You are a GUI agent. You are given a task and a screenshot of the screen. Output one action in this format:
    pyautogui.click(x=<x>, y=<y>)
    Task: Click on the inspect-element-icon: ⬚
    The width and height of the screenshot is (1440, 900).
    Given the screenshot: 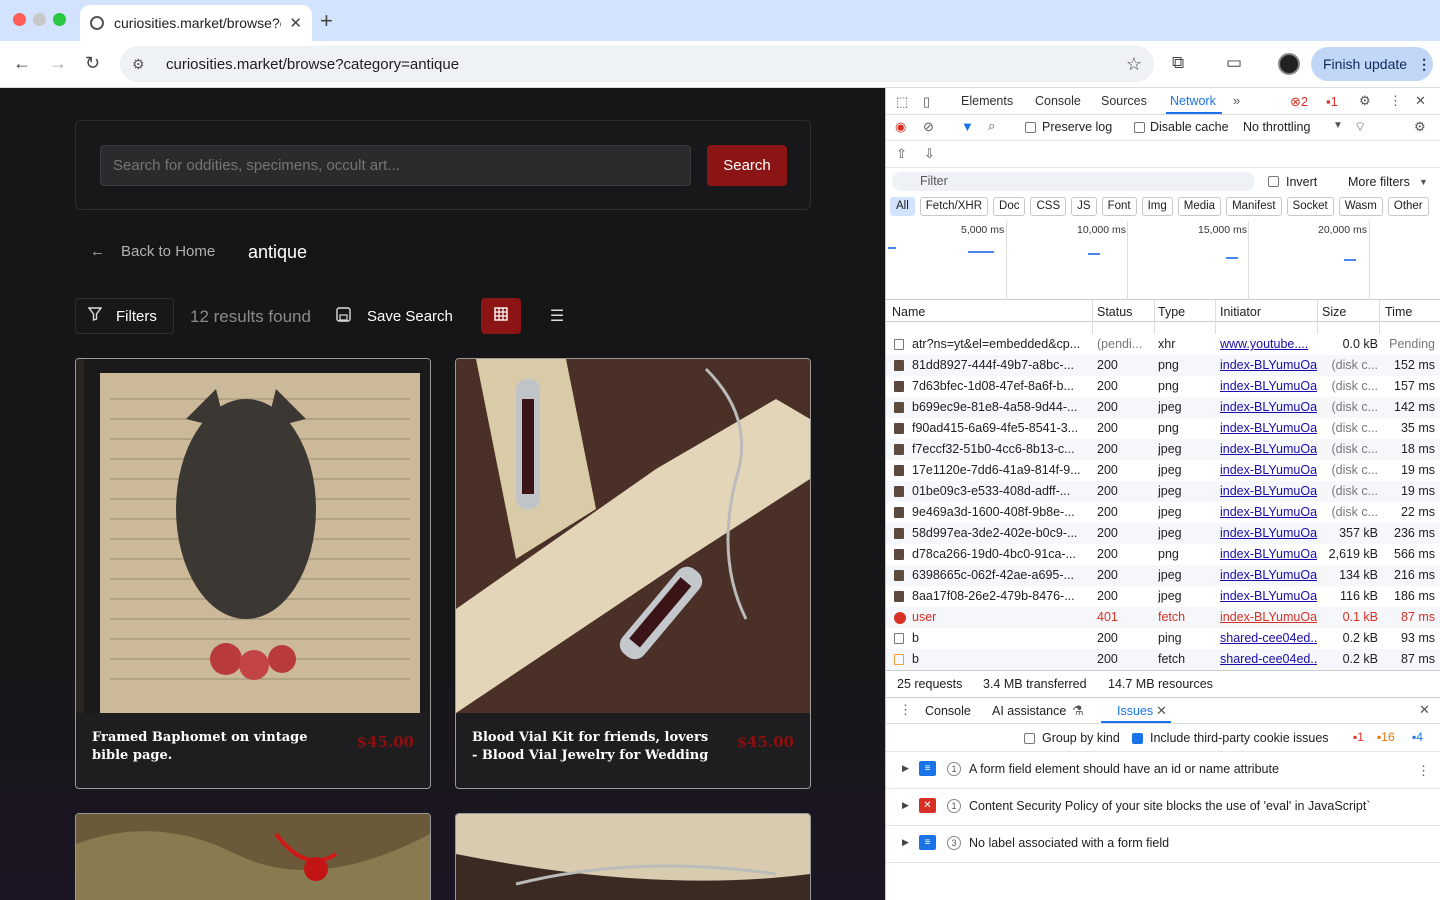 What is the action you would take?
    pyautogui.click(x=902, y=102)
    